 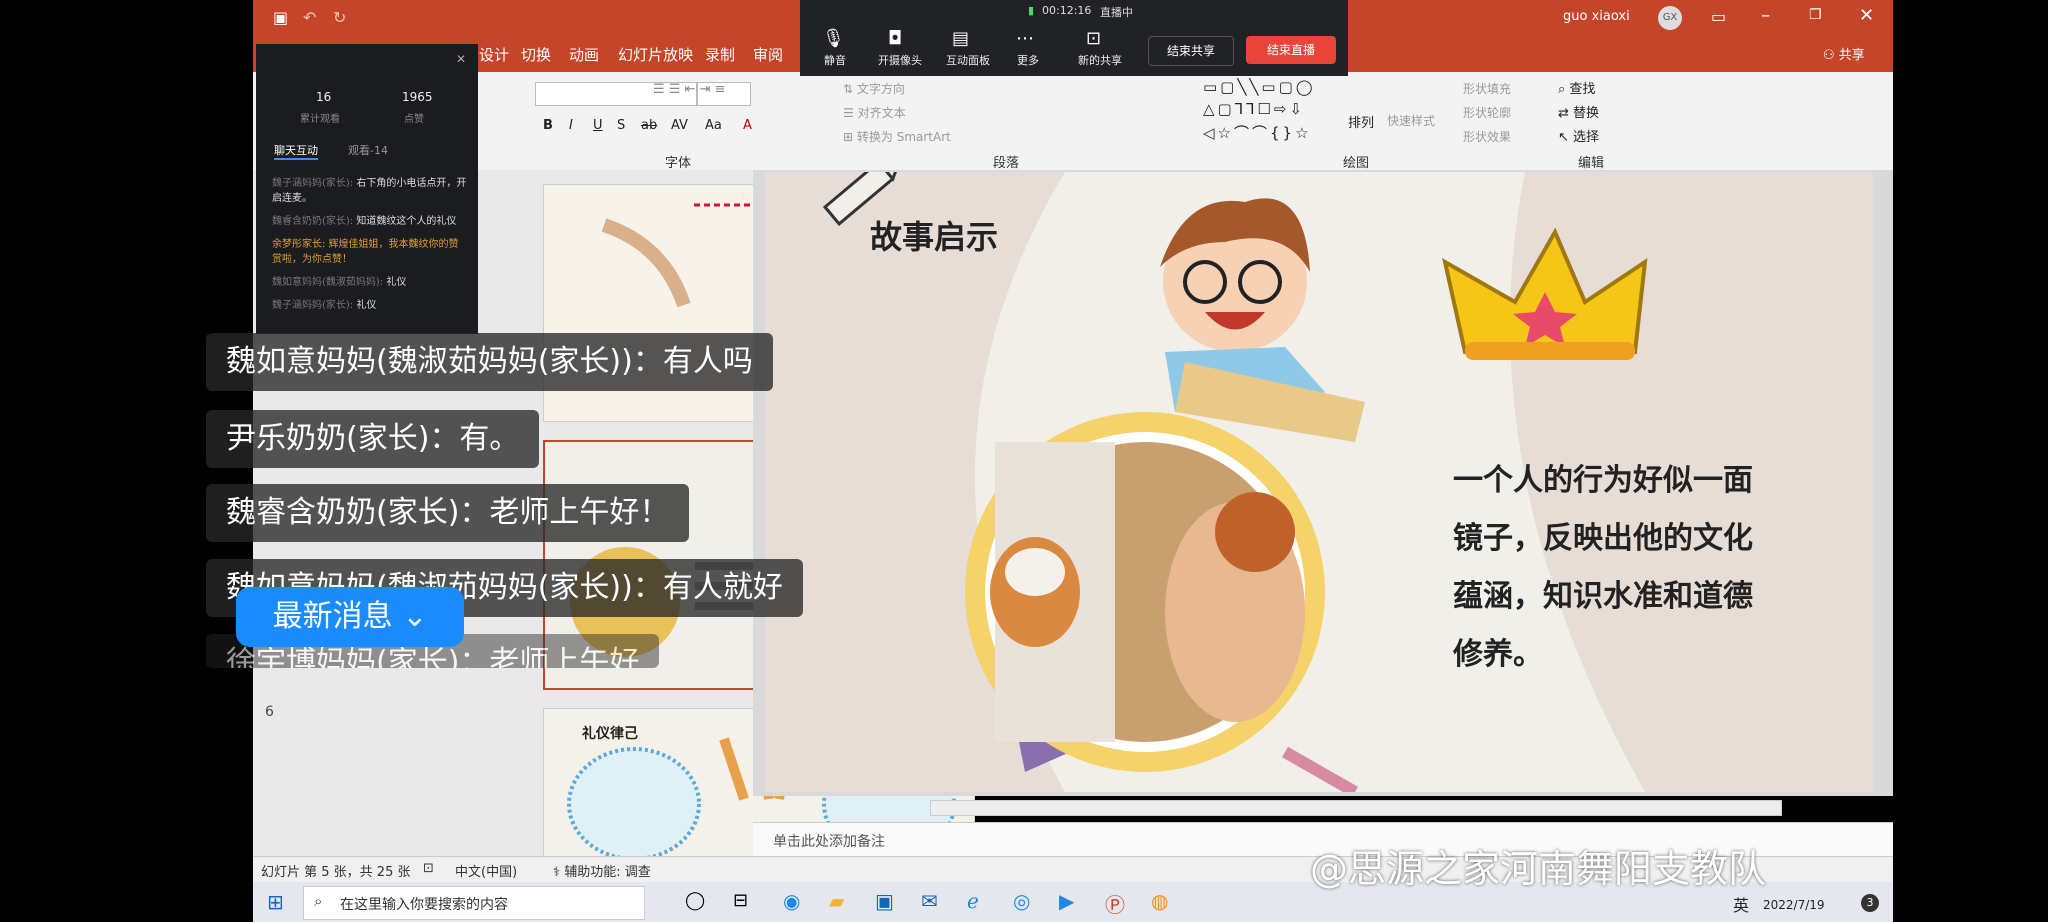 What do you see at coordinates (695, 900) in the screenshot?
I see `task-view-icon: ◯` at bounding box center [695, 900].